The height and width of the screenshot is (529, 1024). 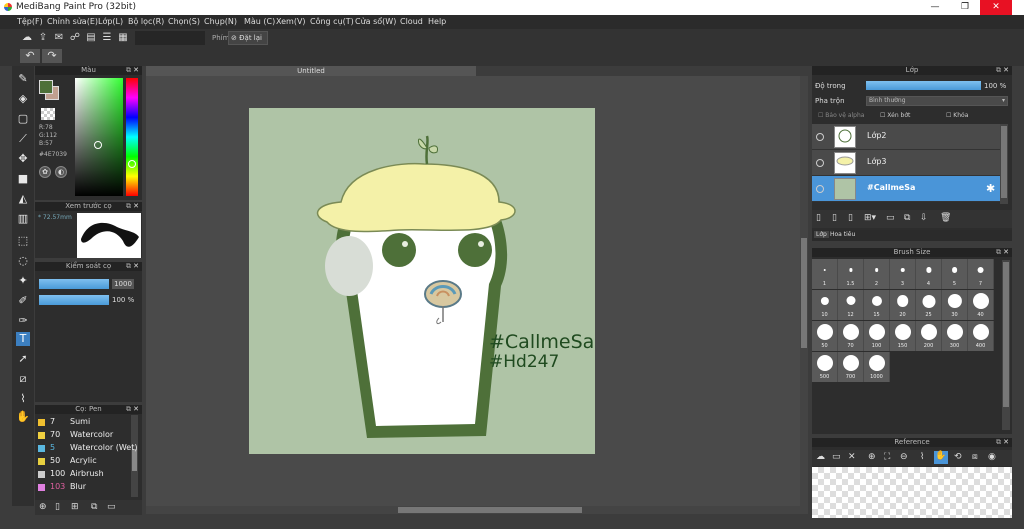 What do you see at coordinates (955, 336) in the screenshot?
I see `brush-size-cell: 300` at bounding box center [955, 336].